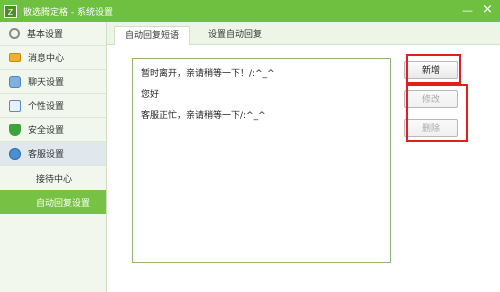  What do you see at coordinates (235, 35) in the screenshot?
I see `tab-set-auto-reply: 设置自动回复` at bounding box center [235, 35].